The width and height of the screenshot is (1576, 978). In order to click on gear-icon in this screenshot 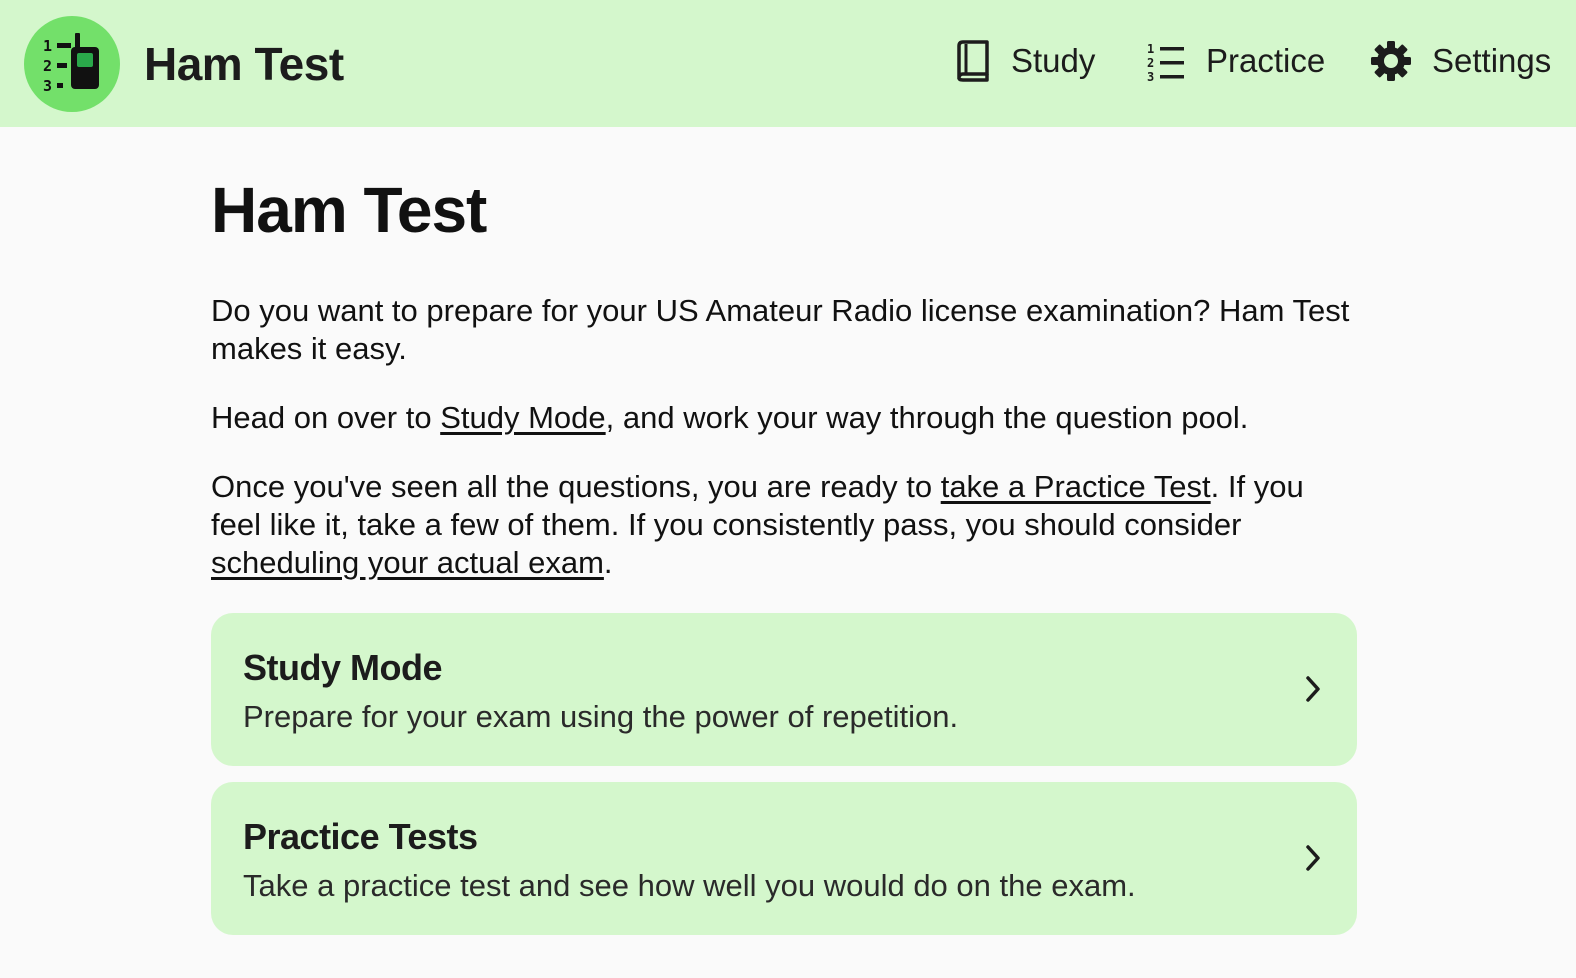, I will do `click(1391, 61)`.